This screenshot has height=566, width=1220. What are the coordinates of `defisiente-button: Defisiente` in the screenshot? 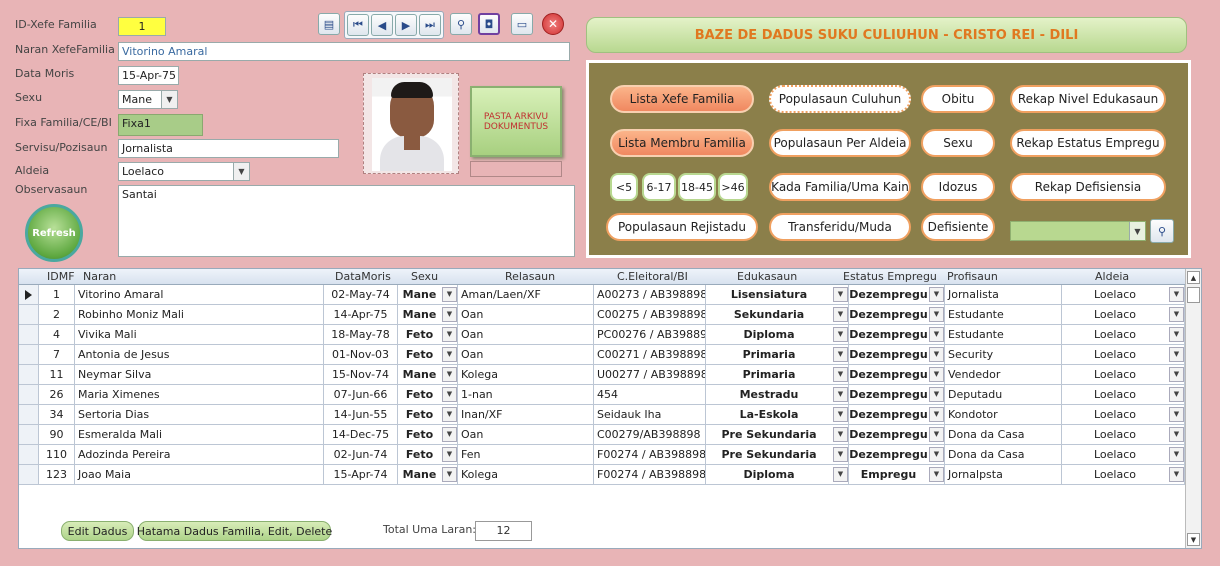 It's located at (958, 227).